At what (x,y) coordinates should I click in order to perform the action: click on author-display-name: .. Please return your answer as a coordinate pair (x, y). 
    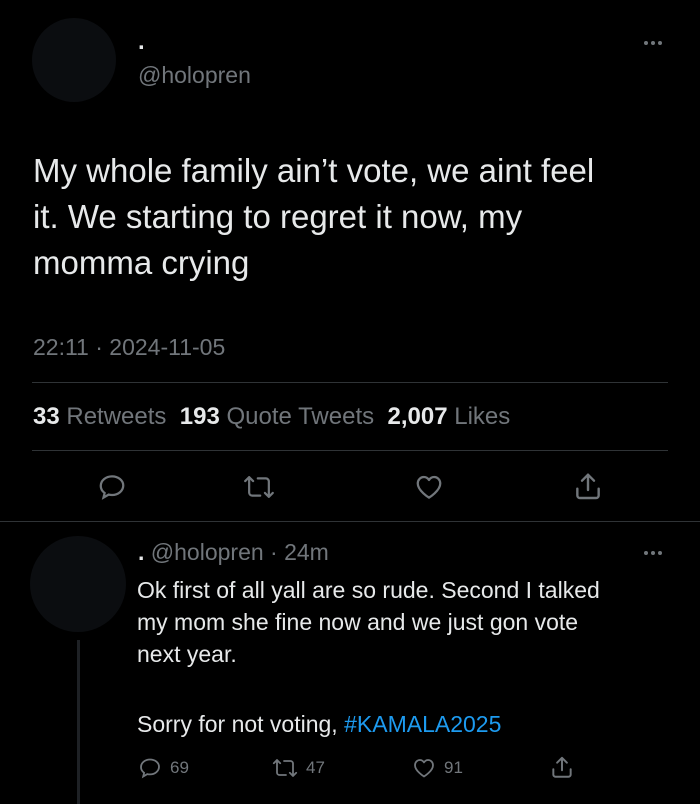
    Looking at the image, I should click on (141, 42).